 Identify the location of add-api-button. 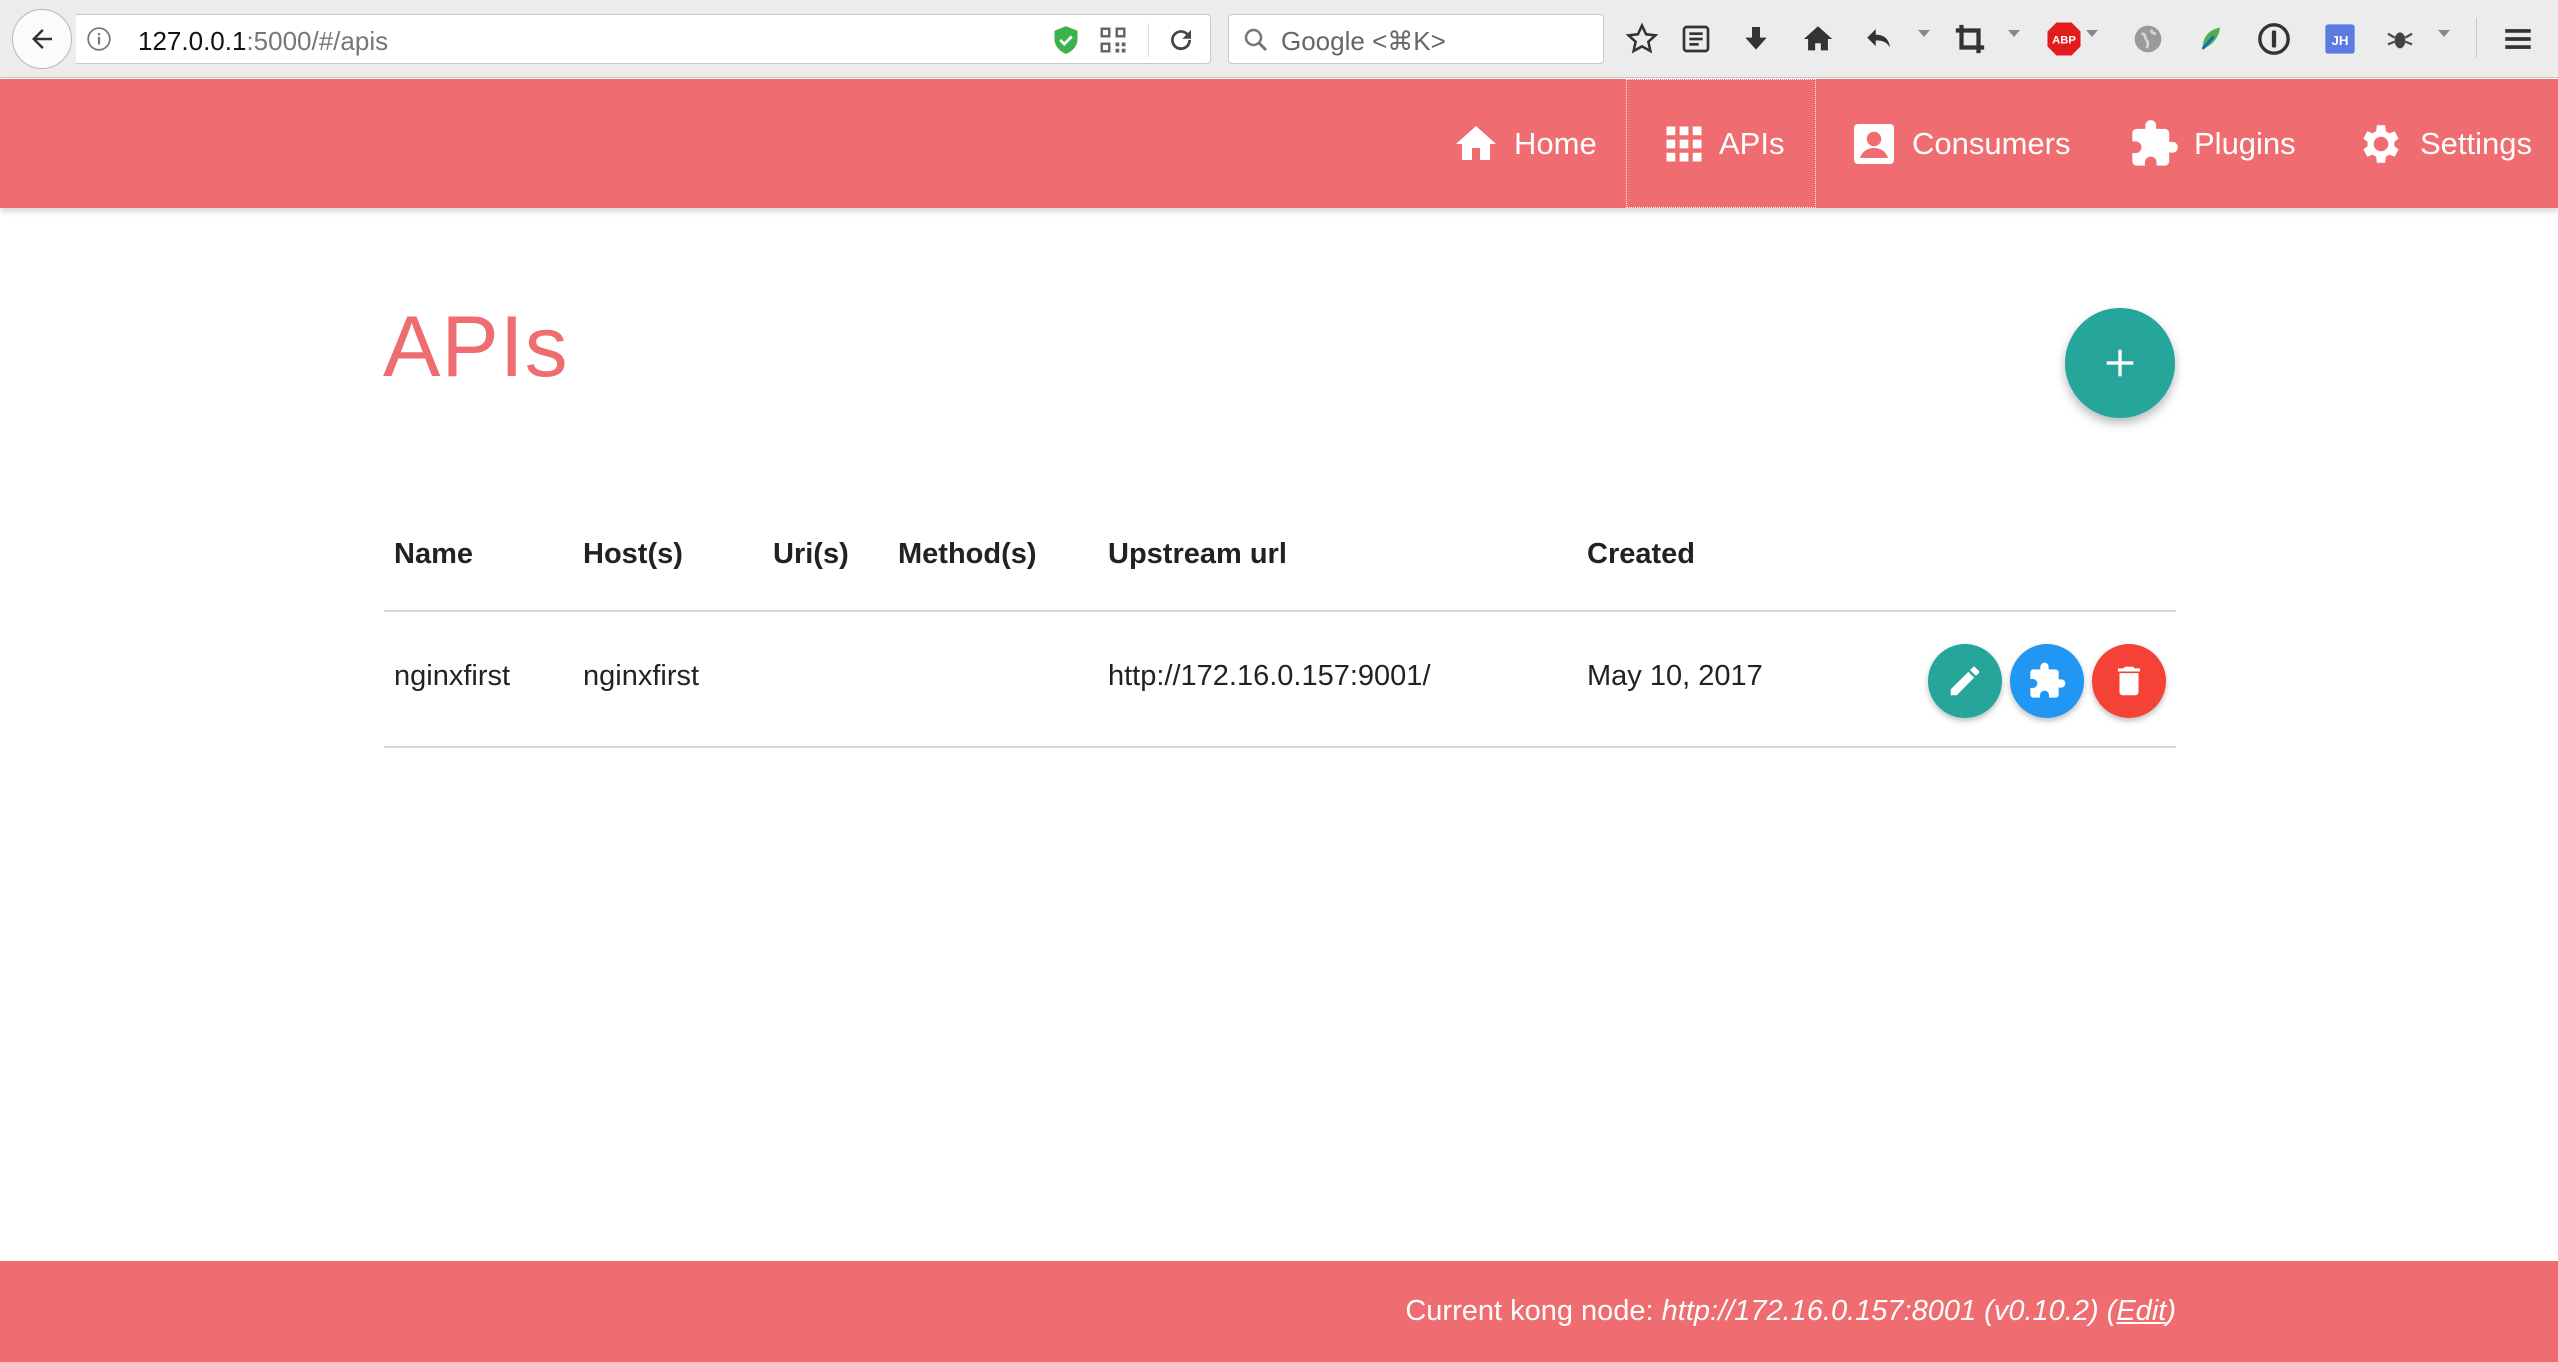
(2120, 363).